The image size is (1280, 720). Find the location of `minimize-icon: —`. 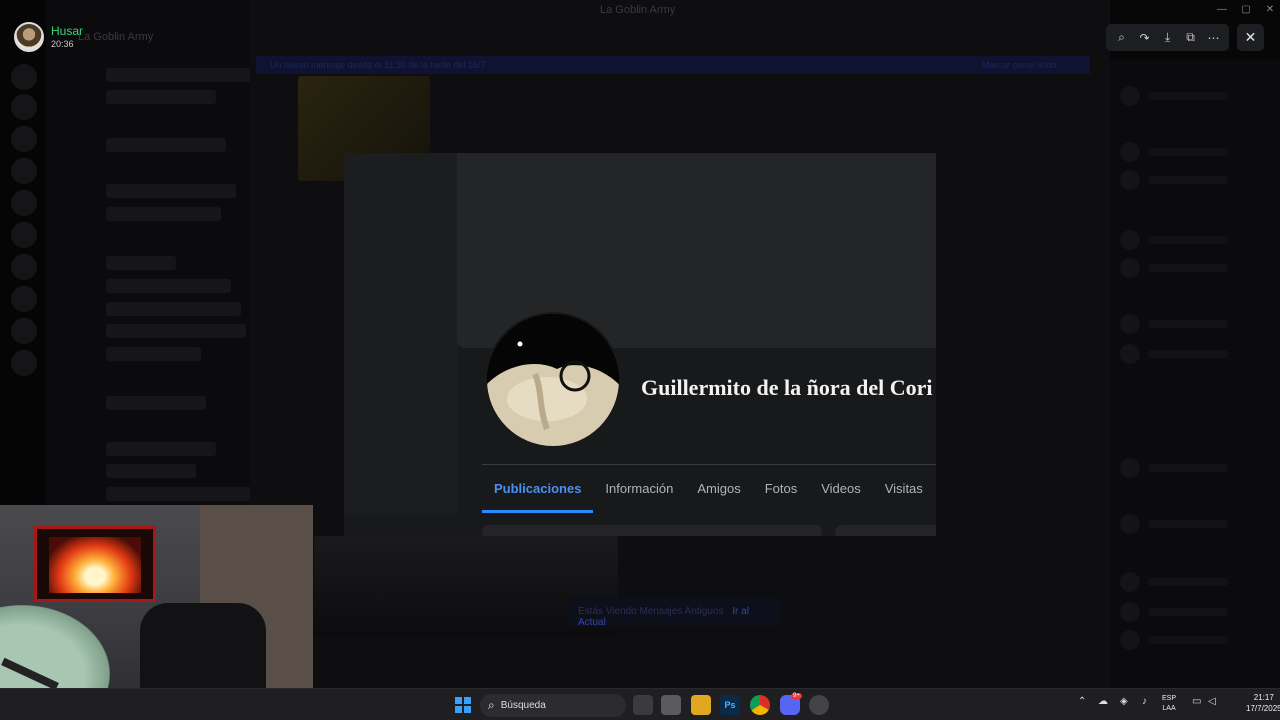

minimize-icon: — is located at coordinates (1222, 11).